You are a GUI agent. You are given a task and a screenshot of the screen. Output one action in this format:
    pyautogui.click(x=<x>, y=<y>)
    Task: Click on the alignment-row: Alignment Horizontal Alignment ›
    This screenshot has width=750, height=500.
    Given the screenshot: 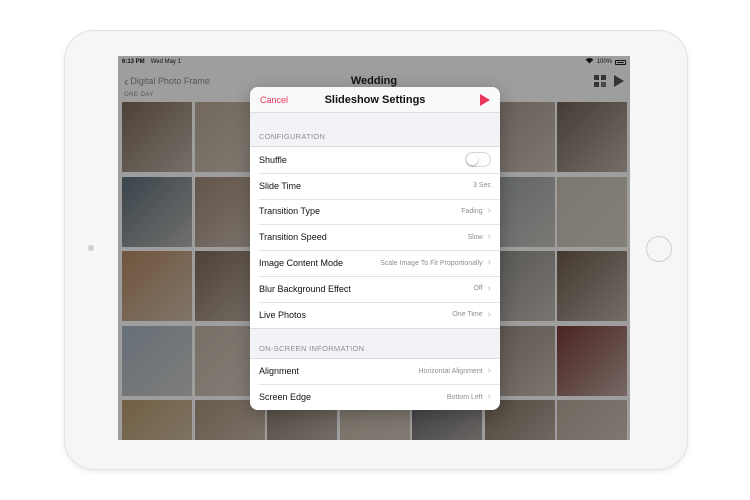 What is the action you would take?
    pyautogui.click(x=375, y=372)
    